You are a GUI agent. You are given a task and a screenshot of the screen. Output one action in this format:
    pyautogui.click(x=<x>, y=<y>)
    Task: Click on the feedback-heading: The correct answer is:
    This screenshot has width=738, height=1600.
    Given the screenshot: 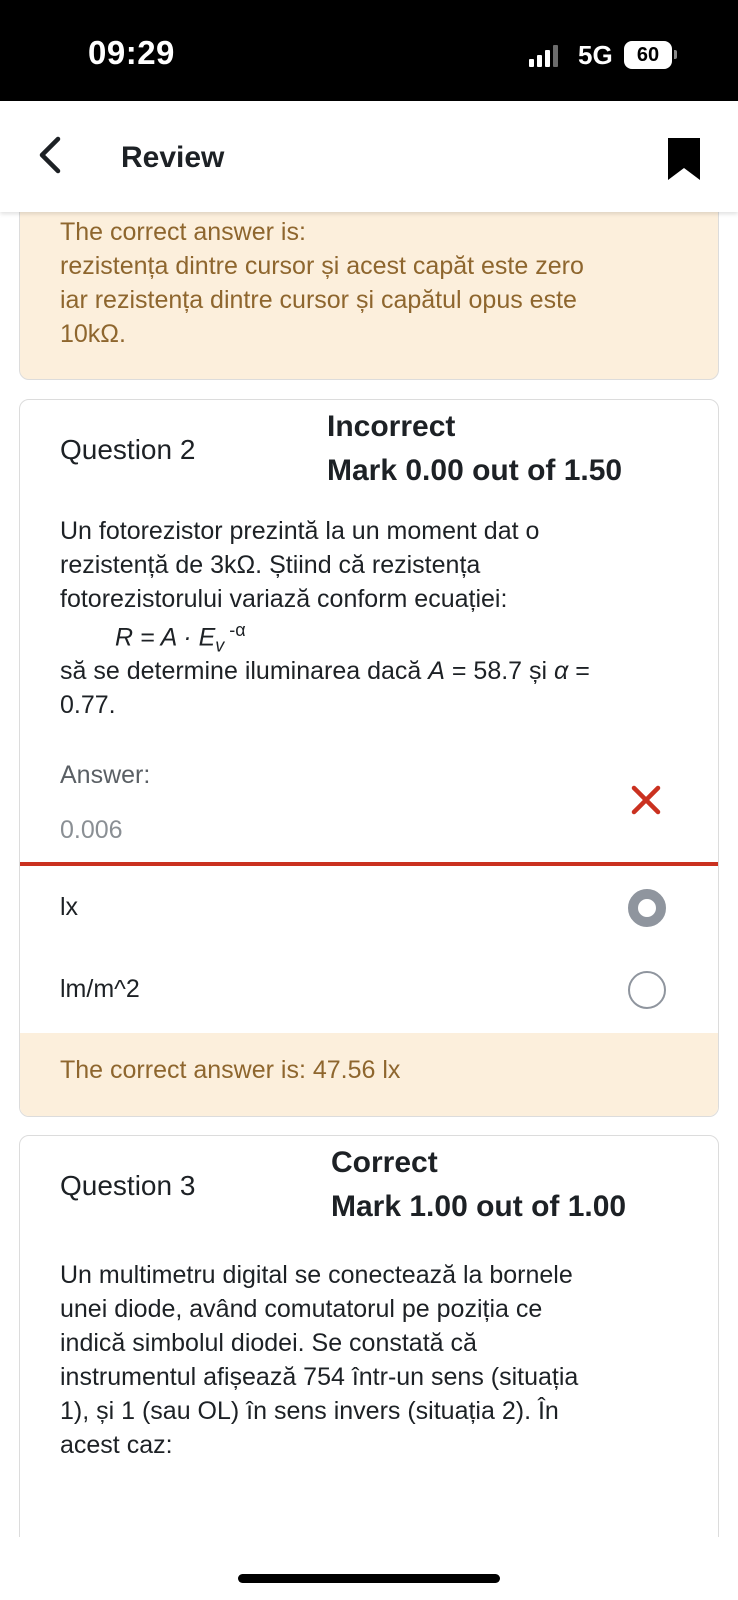 What is the action you would take?
    pyautogui.click(x=183, y=232)
    